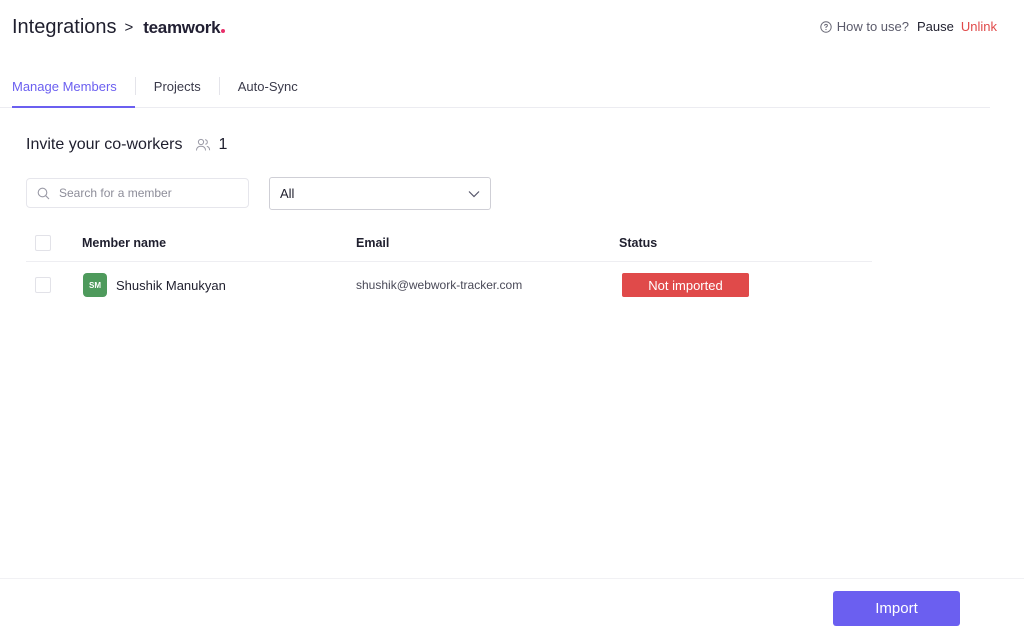 Image resolution: width=1024 pixels, height=635 pixels. I want to click on member-count: 1, so click(223, 144).